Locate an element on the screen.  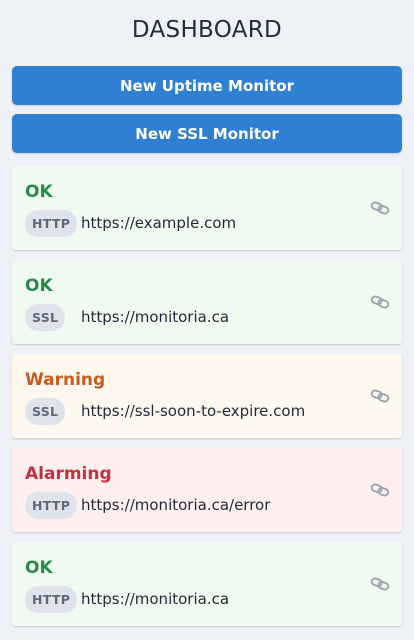
new-uptime-monitor-button: New Uptime Monitor is located at coordinates (207, 85).